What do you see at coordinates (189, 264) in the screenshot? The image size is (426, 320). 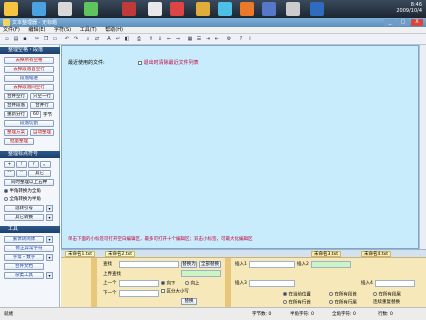 I see `replace-label-button: 替换为` at bounding box center [189, 264].